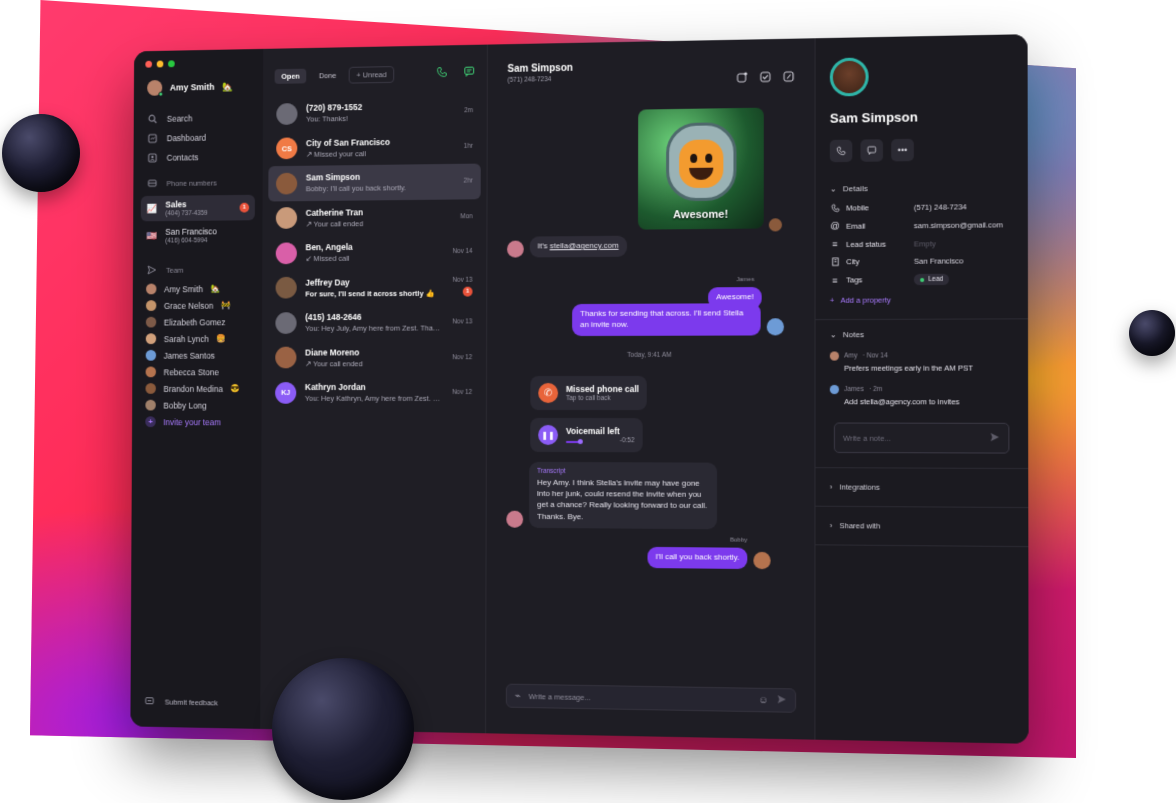 Image resolution: width=1176 pixels, height=803 pixels. What do you see at coordinates (197, 338) in the screenshot?
I see `team-member: Sarah Lynch 🍔` at bounding box center [197, 338].